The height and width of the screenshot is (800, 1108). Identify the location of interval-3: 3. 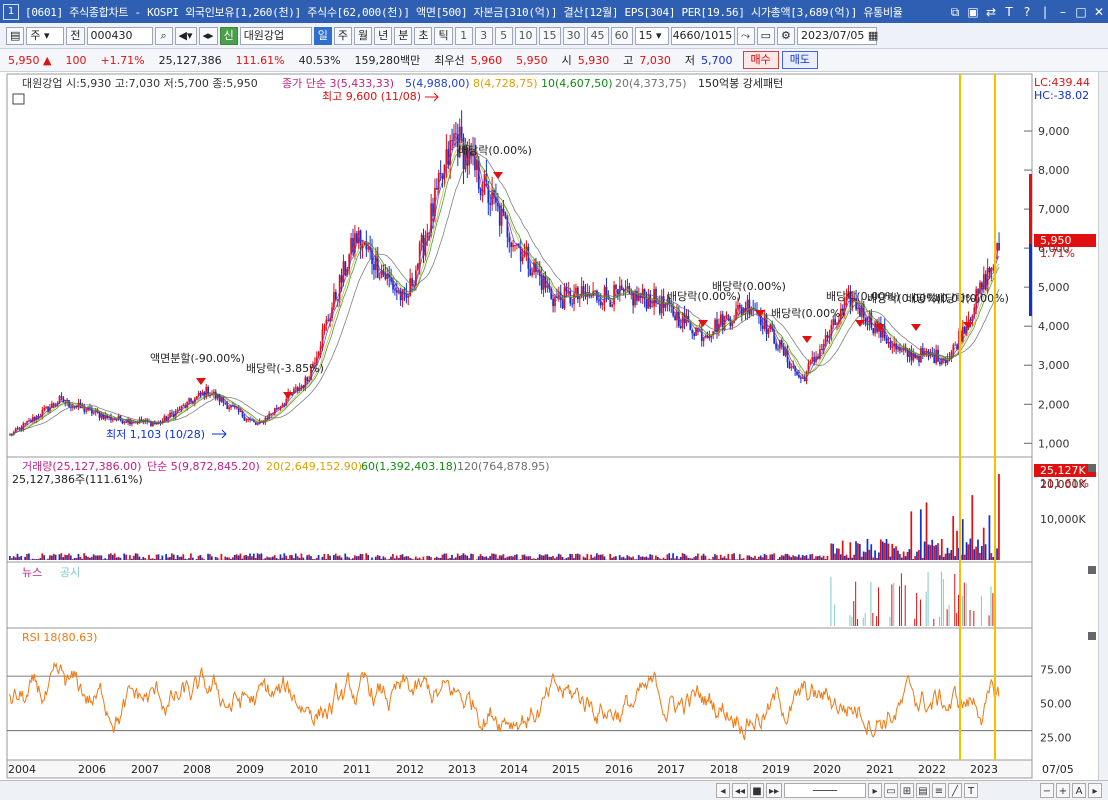
(483, 35).